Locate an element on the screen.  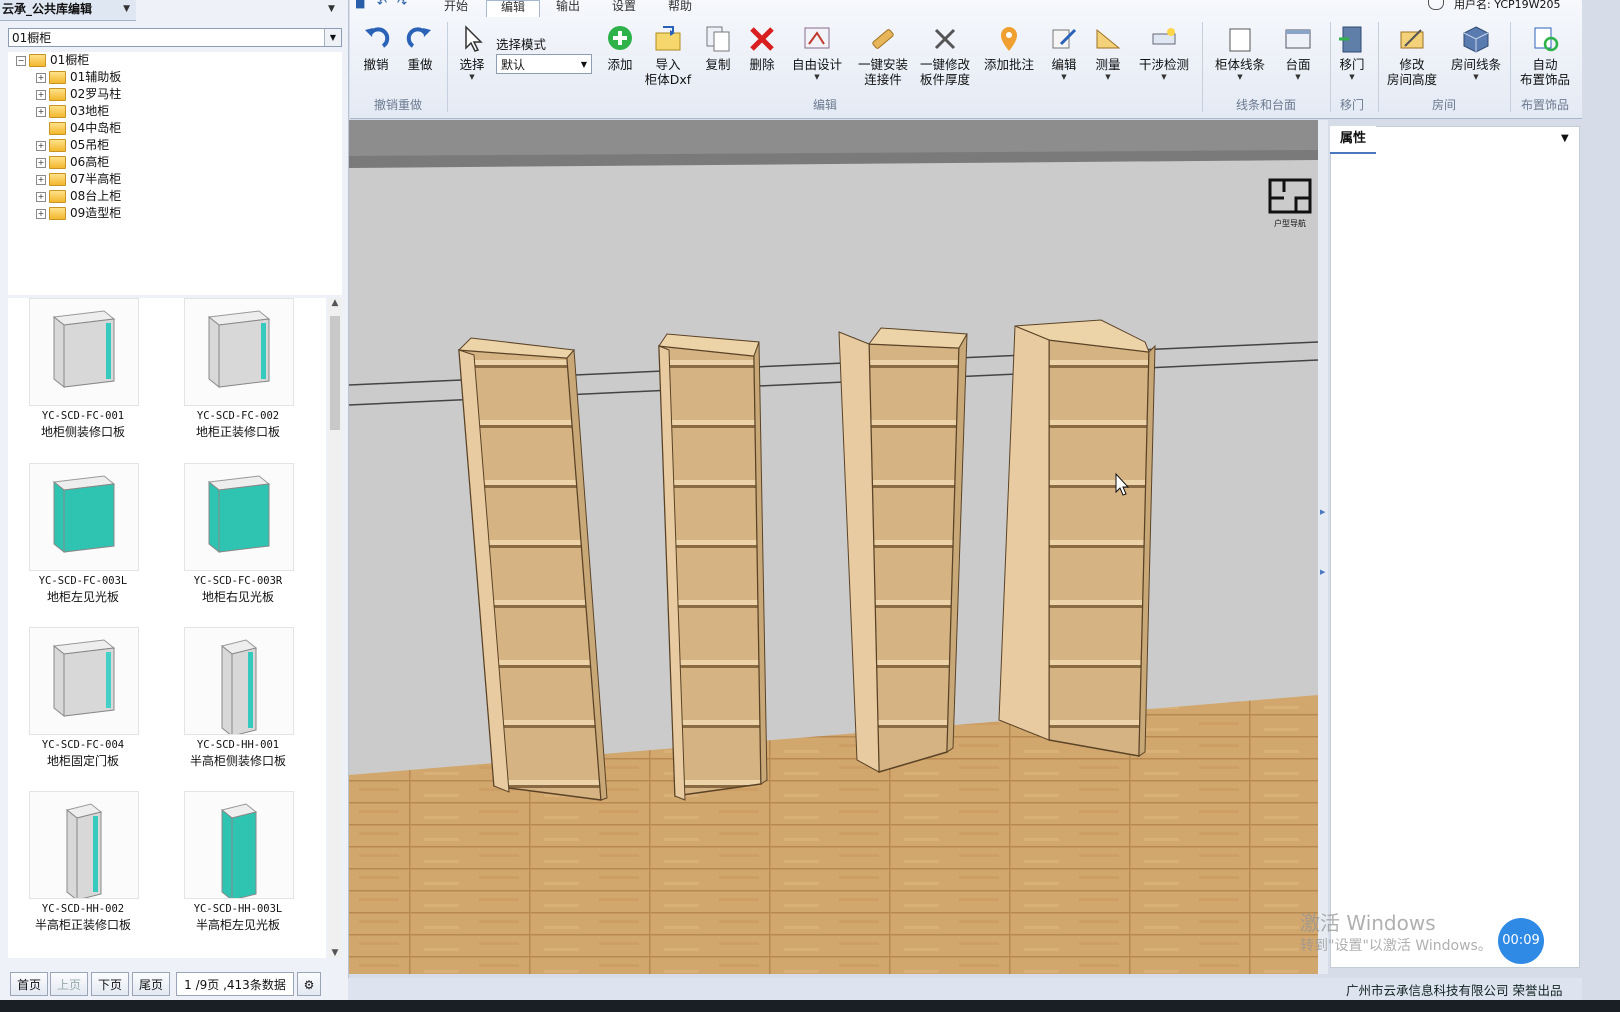
delete-button: 删除 is located at coordinates (762, 48).